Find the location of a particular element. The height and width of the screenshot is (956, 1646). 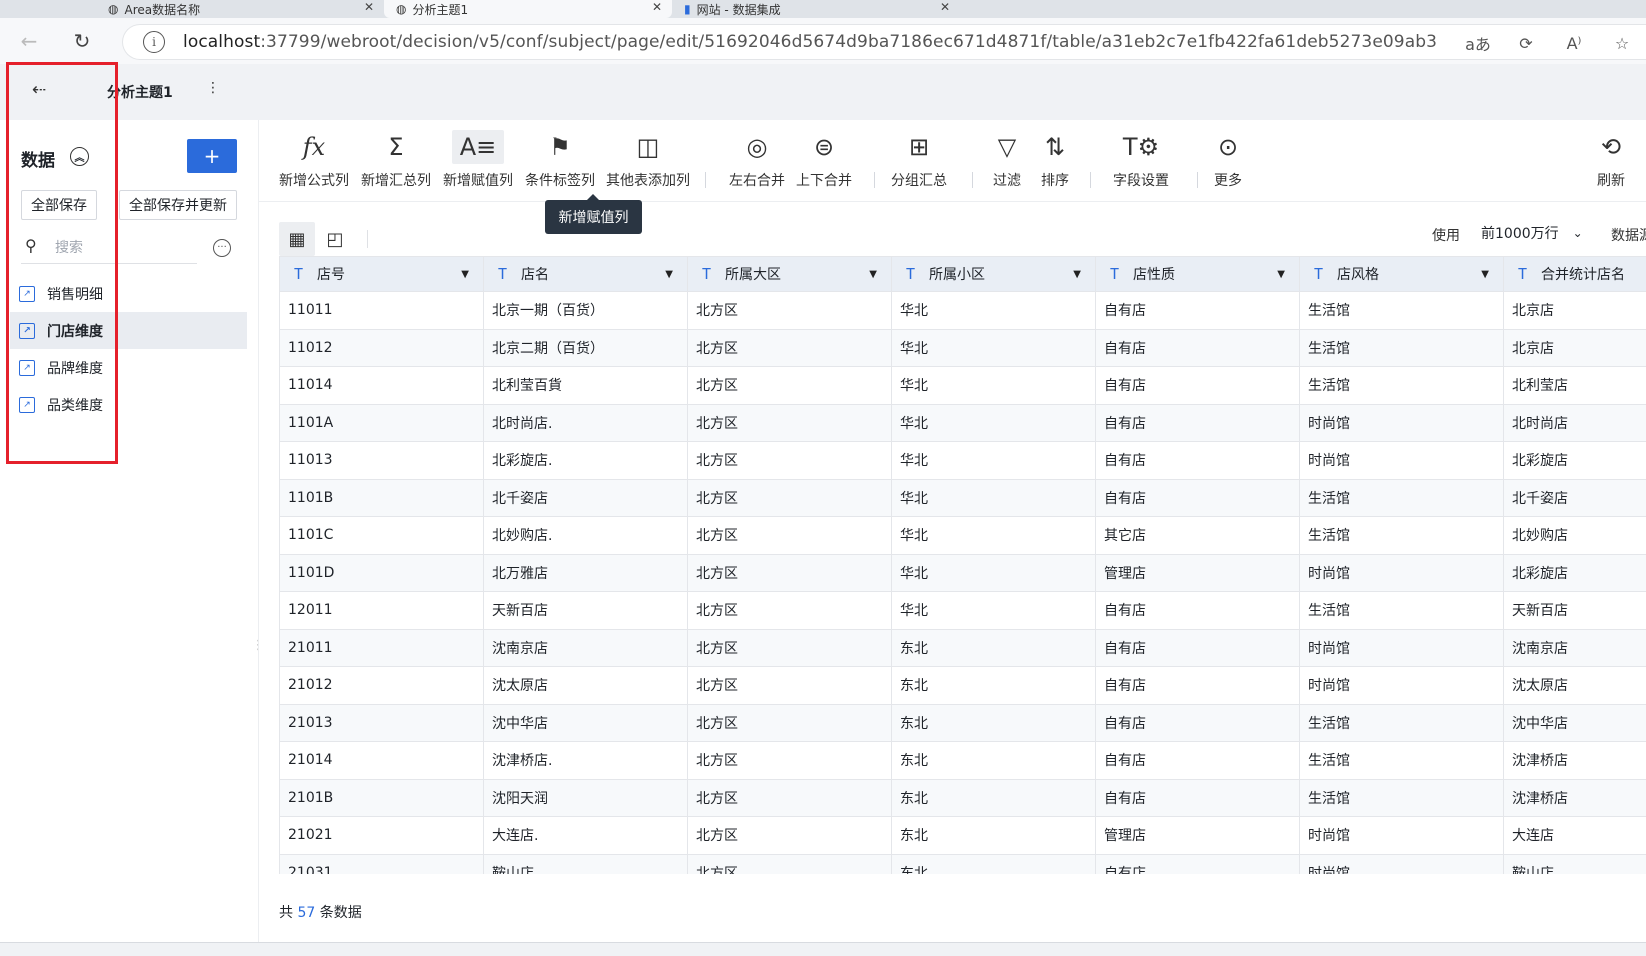

save-all-update-button: 全部保存并更新 is located at coordinates (178, 205).